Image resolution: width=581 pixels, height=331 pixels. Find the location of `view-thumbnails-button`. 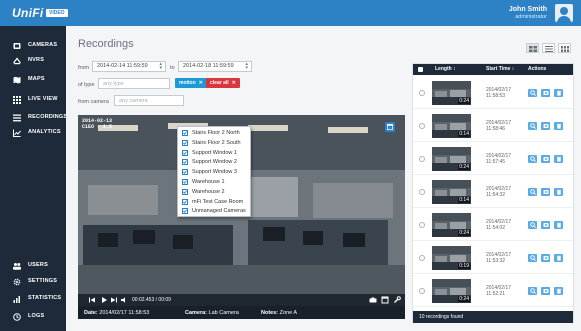

view-thumbnails-button is located at coordinates (532, 48).